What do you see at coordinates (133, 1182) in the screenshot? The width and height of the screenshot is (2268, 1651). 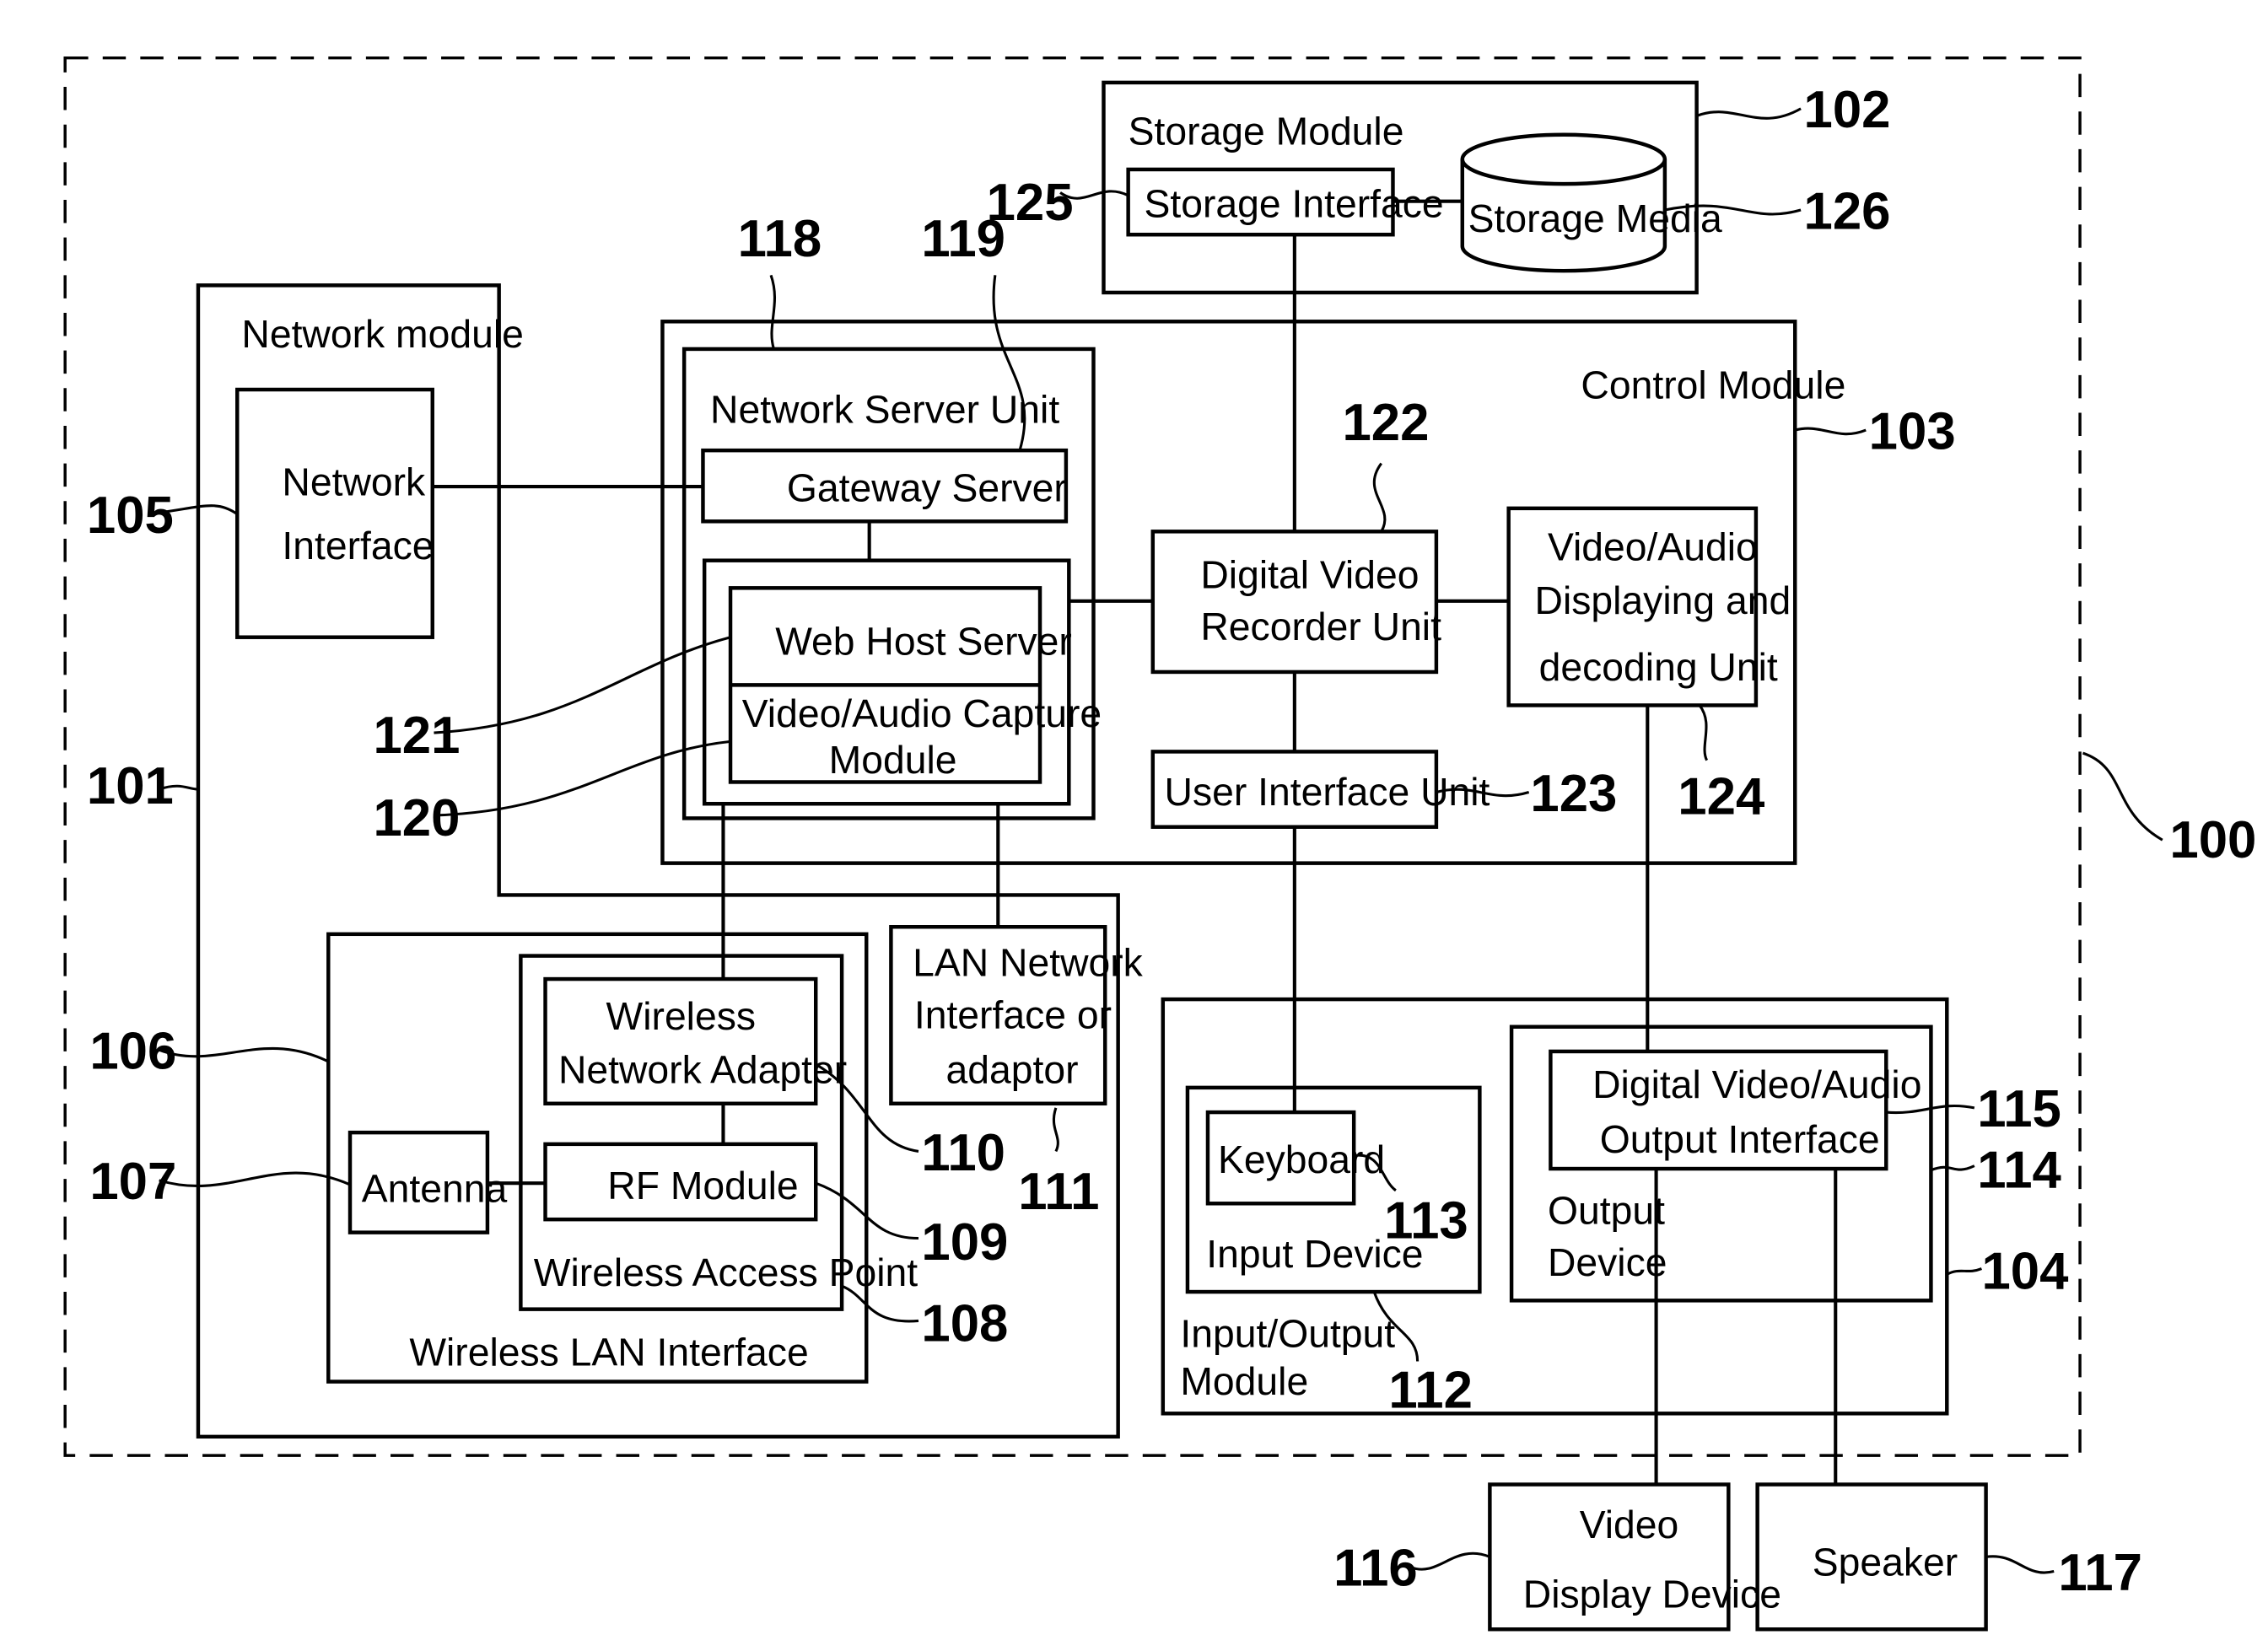 I see `ref-107: 107` at bounding box center [133, 1182].